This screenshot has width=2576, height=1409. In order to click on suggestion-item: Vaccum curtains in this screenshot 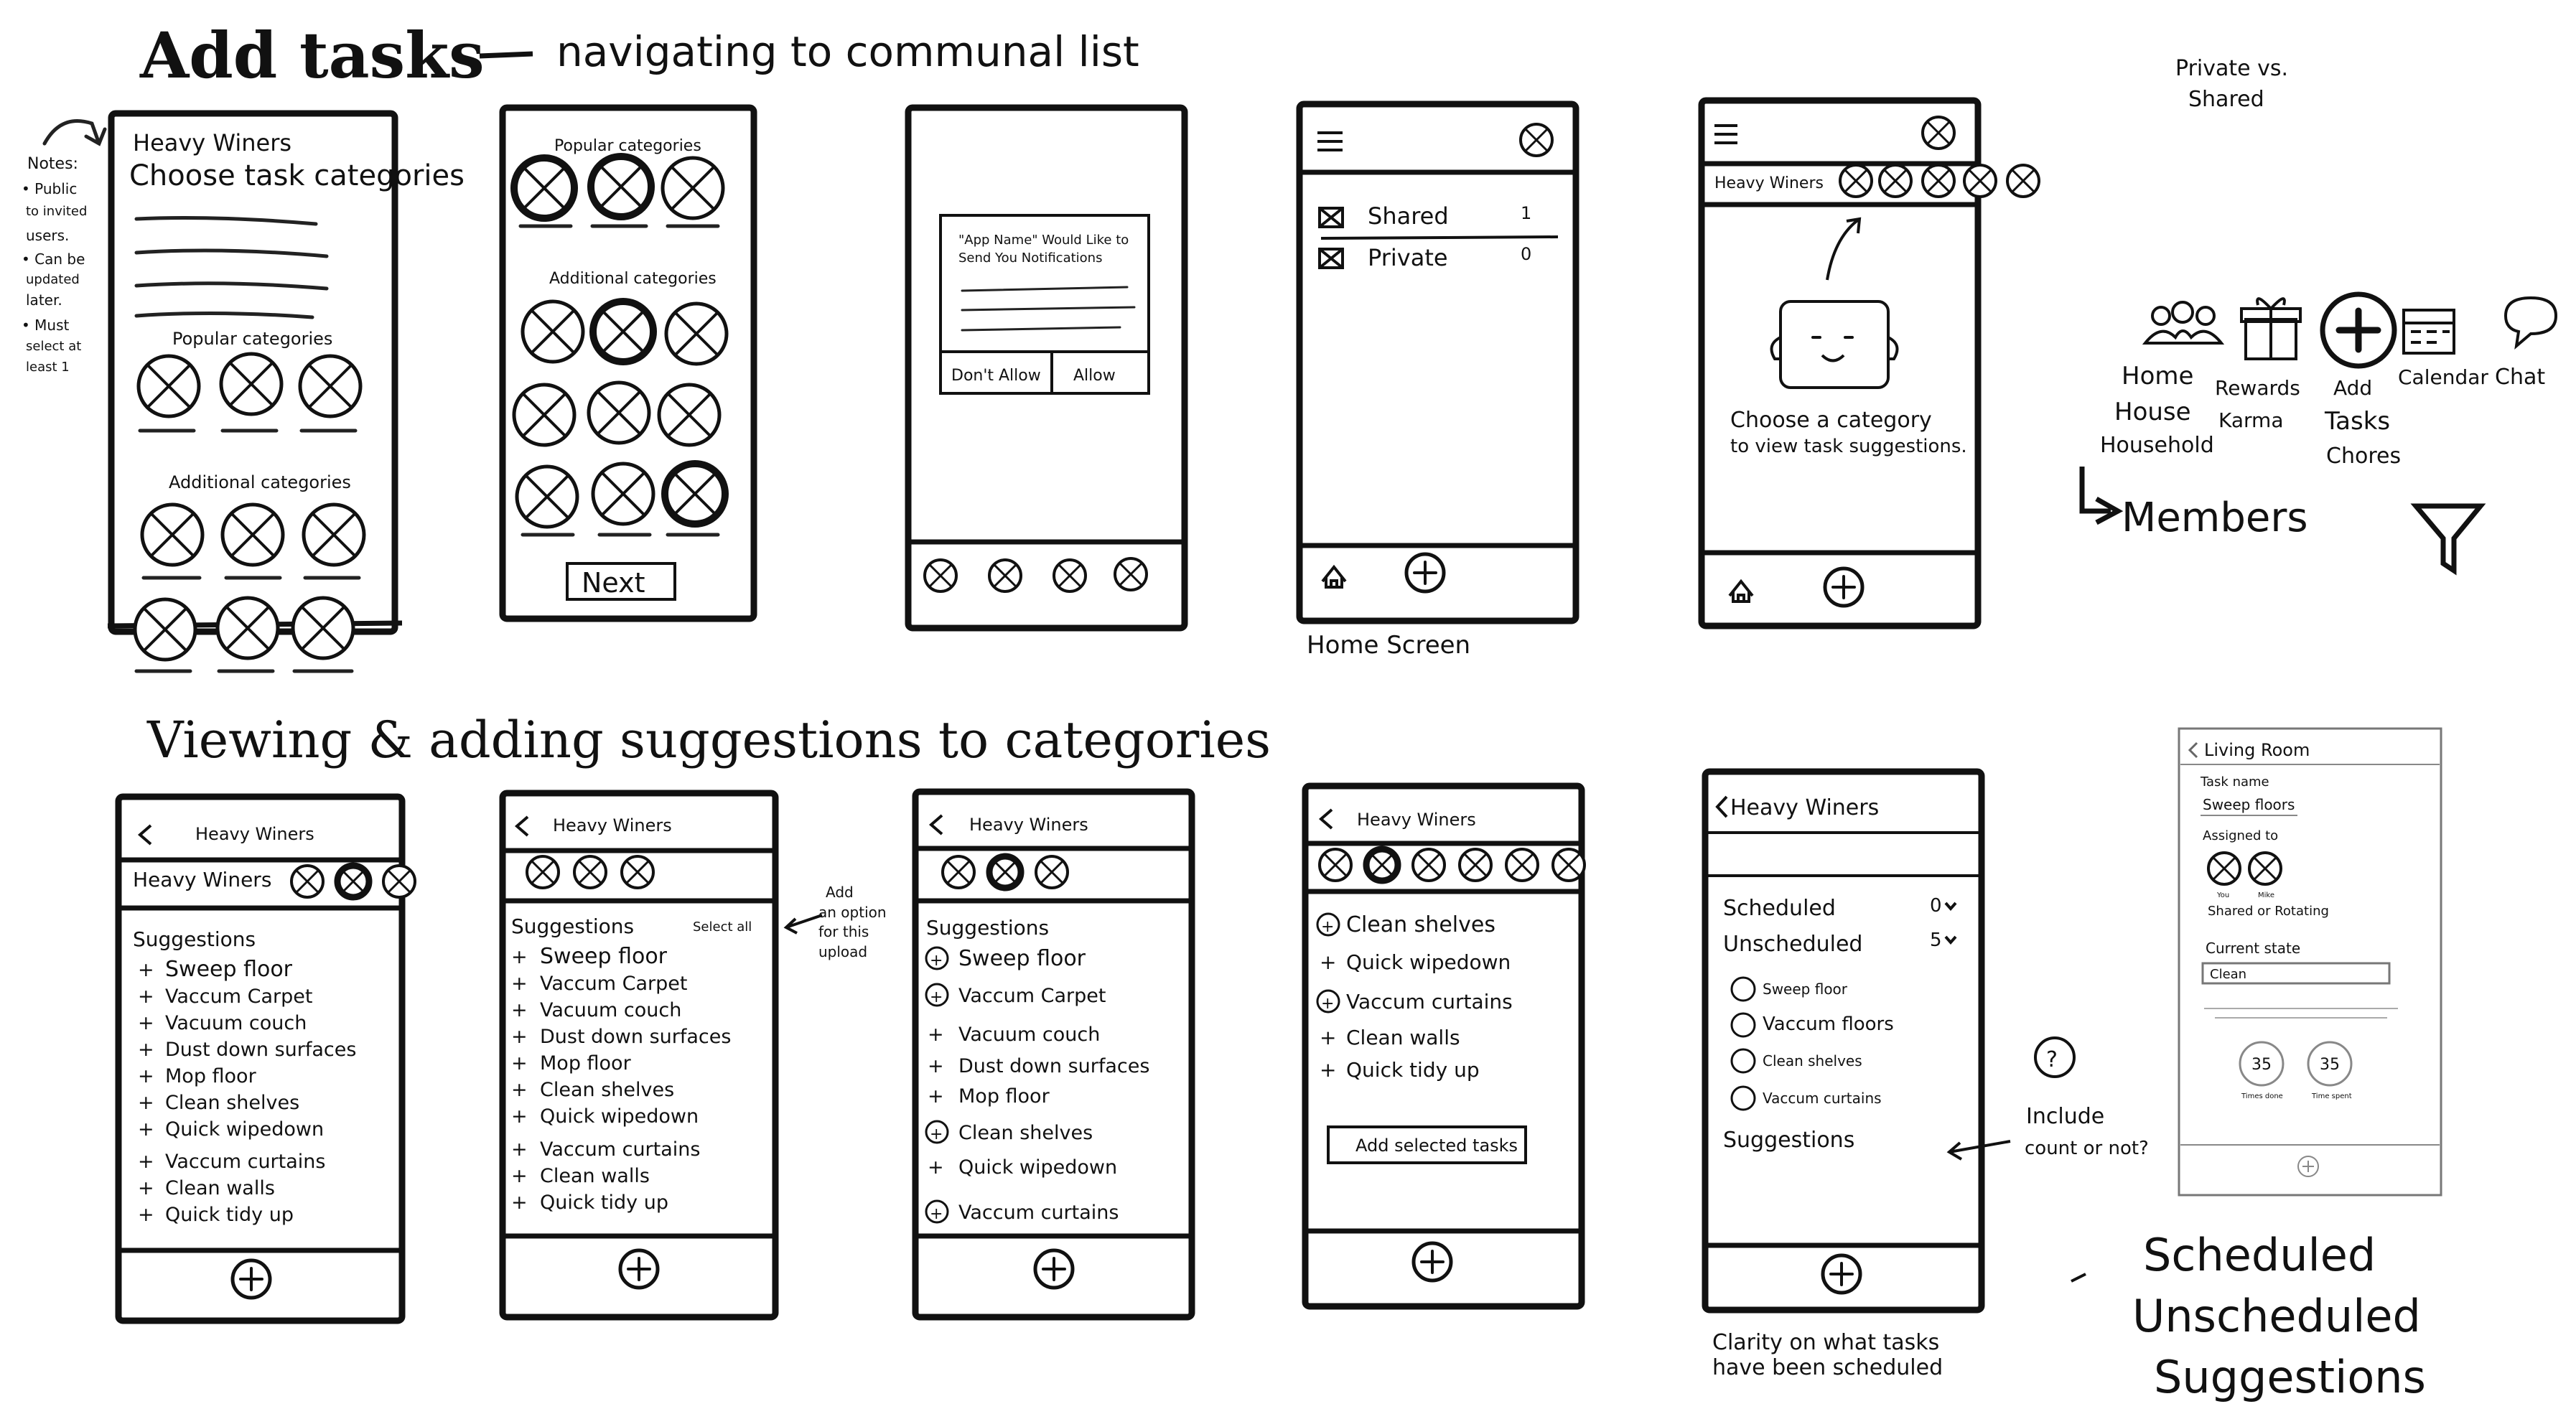, I will do `click(1429, 1002)`.